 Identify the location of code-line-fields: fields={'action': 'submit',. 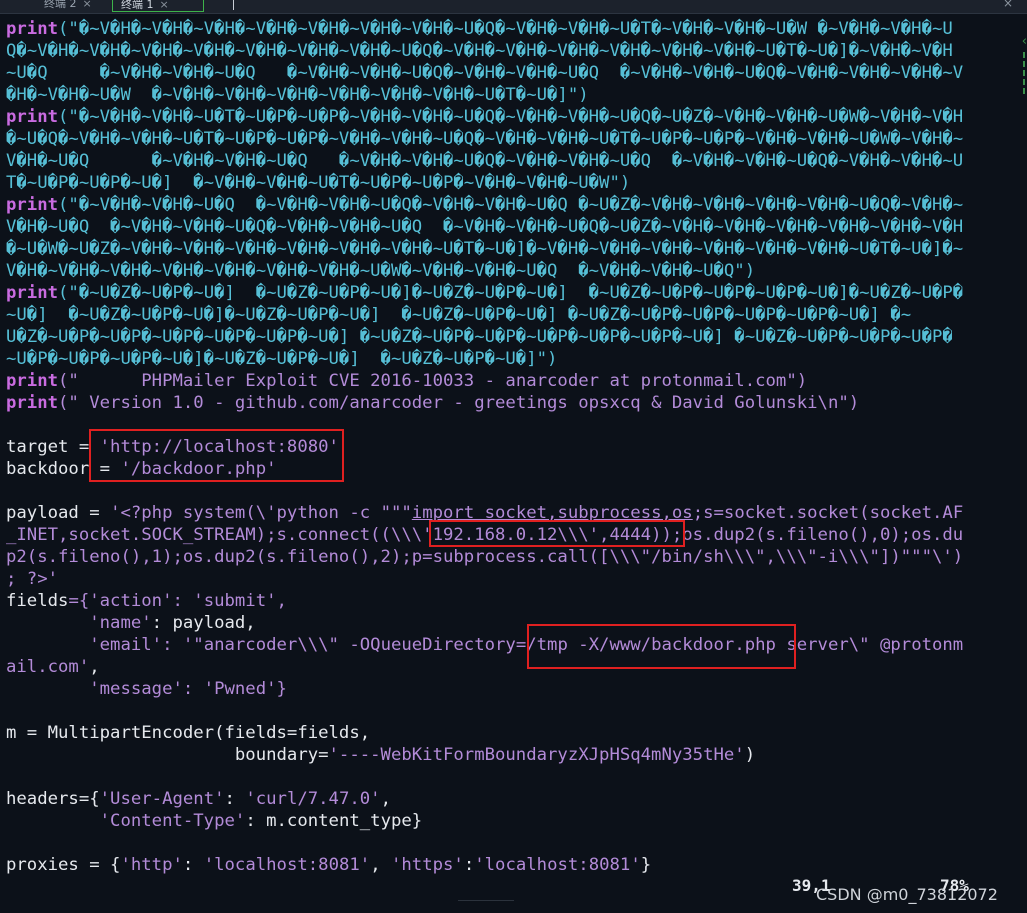
(495, 601).